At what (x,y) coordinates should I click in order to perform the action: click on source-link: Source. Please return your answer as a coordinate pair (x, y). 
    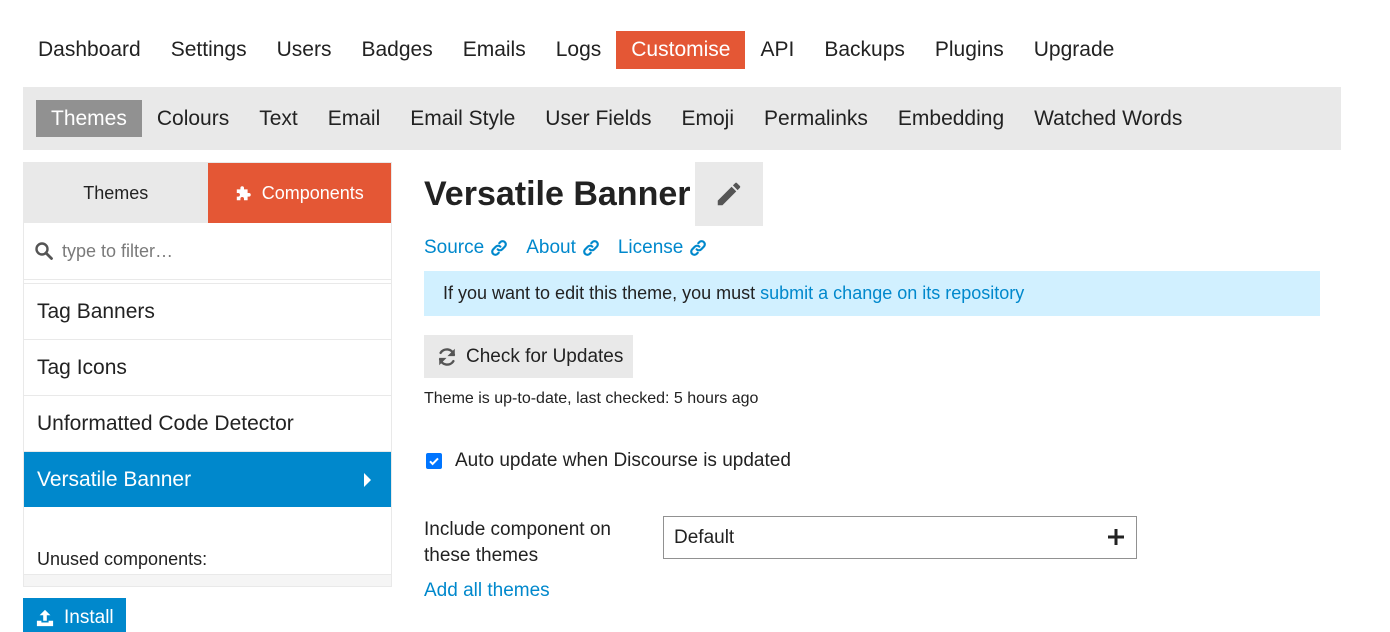
    Looking at the image, I should click on (466, 248).